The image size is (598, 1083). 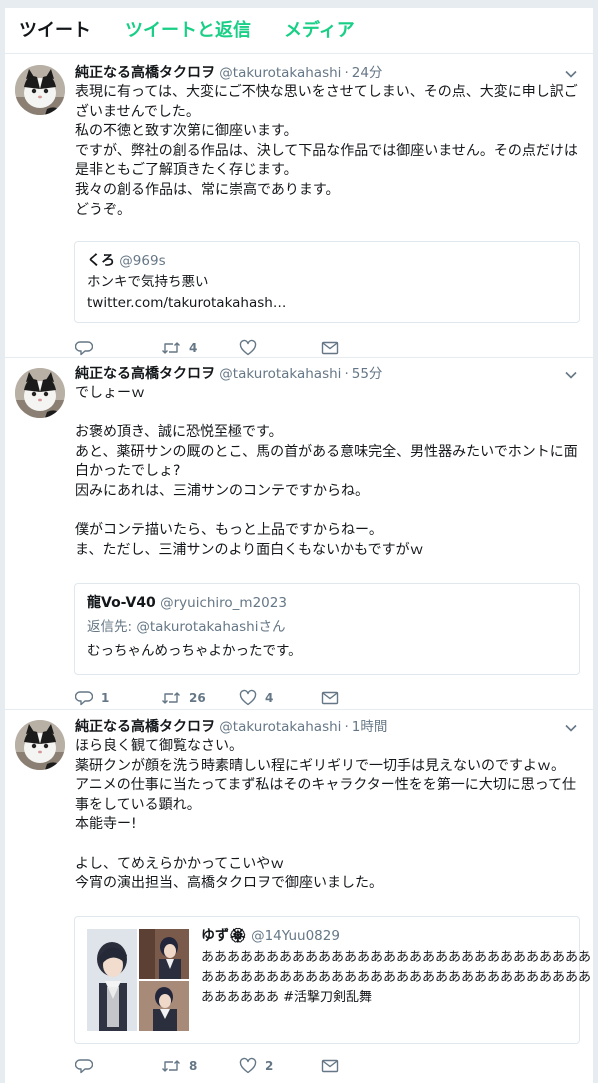 What do you see at coordinates (121, 603) in the screenshot?
I see `quoted-user-name: 龍Vo-V40` at bounding box center [121, 603].